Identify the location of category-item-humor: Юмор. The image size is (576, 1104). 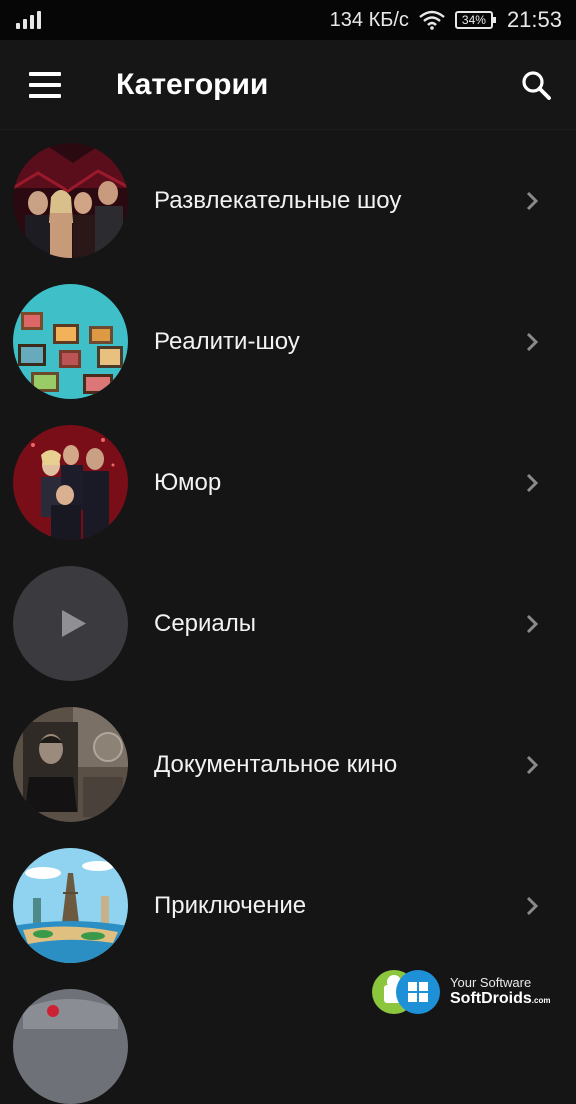
(288, 482).